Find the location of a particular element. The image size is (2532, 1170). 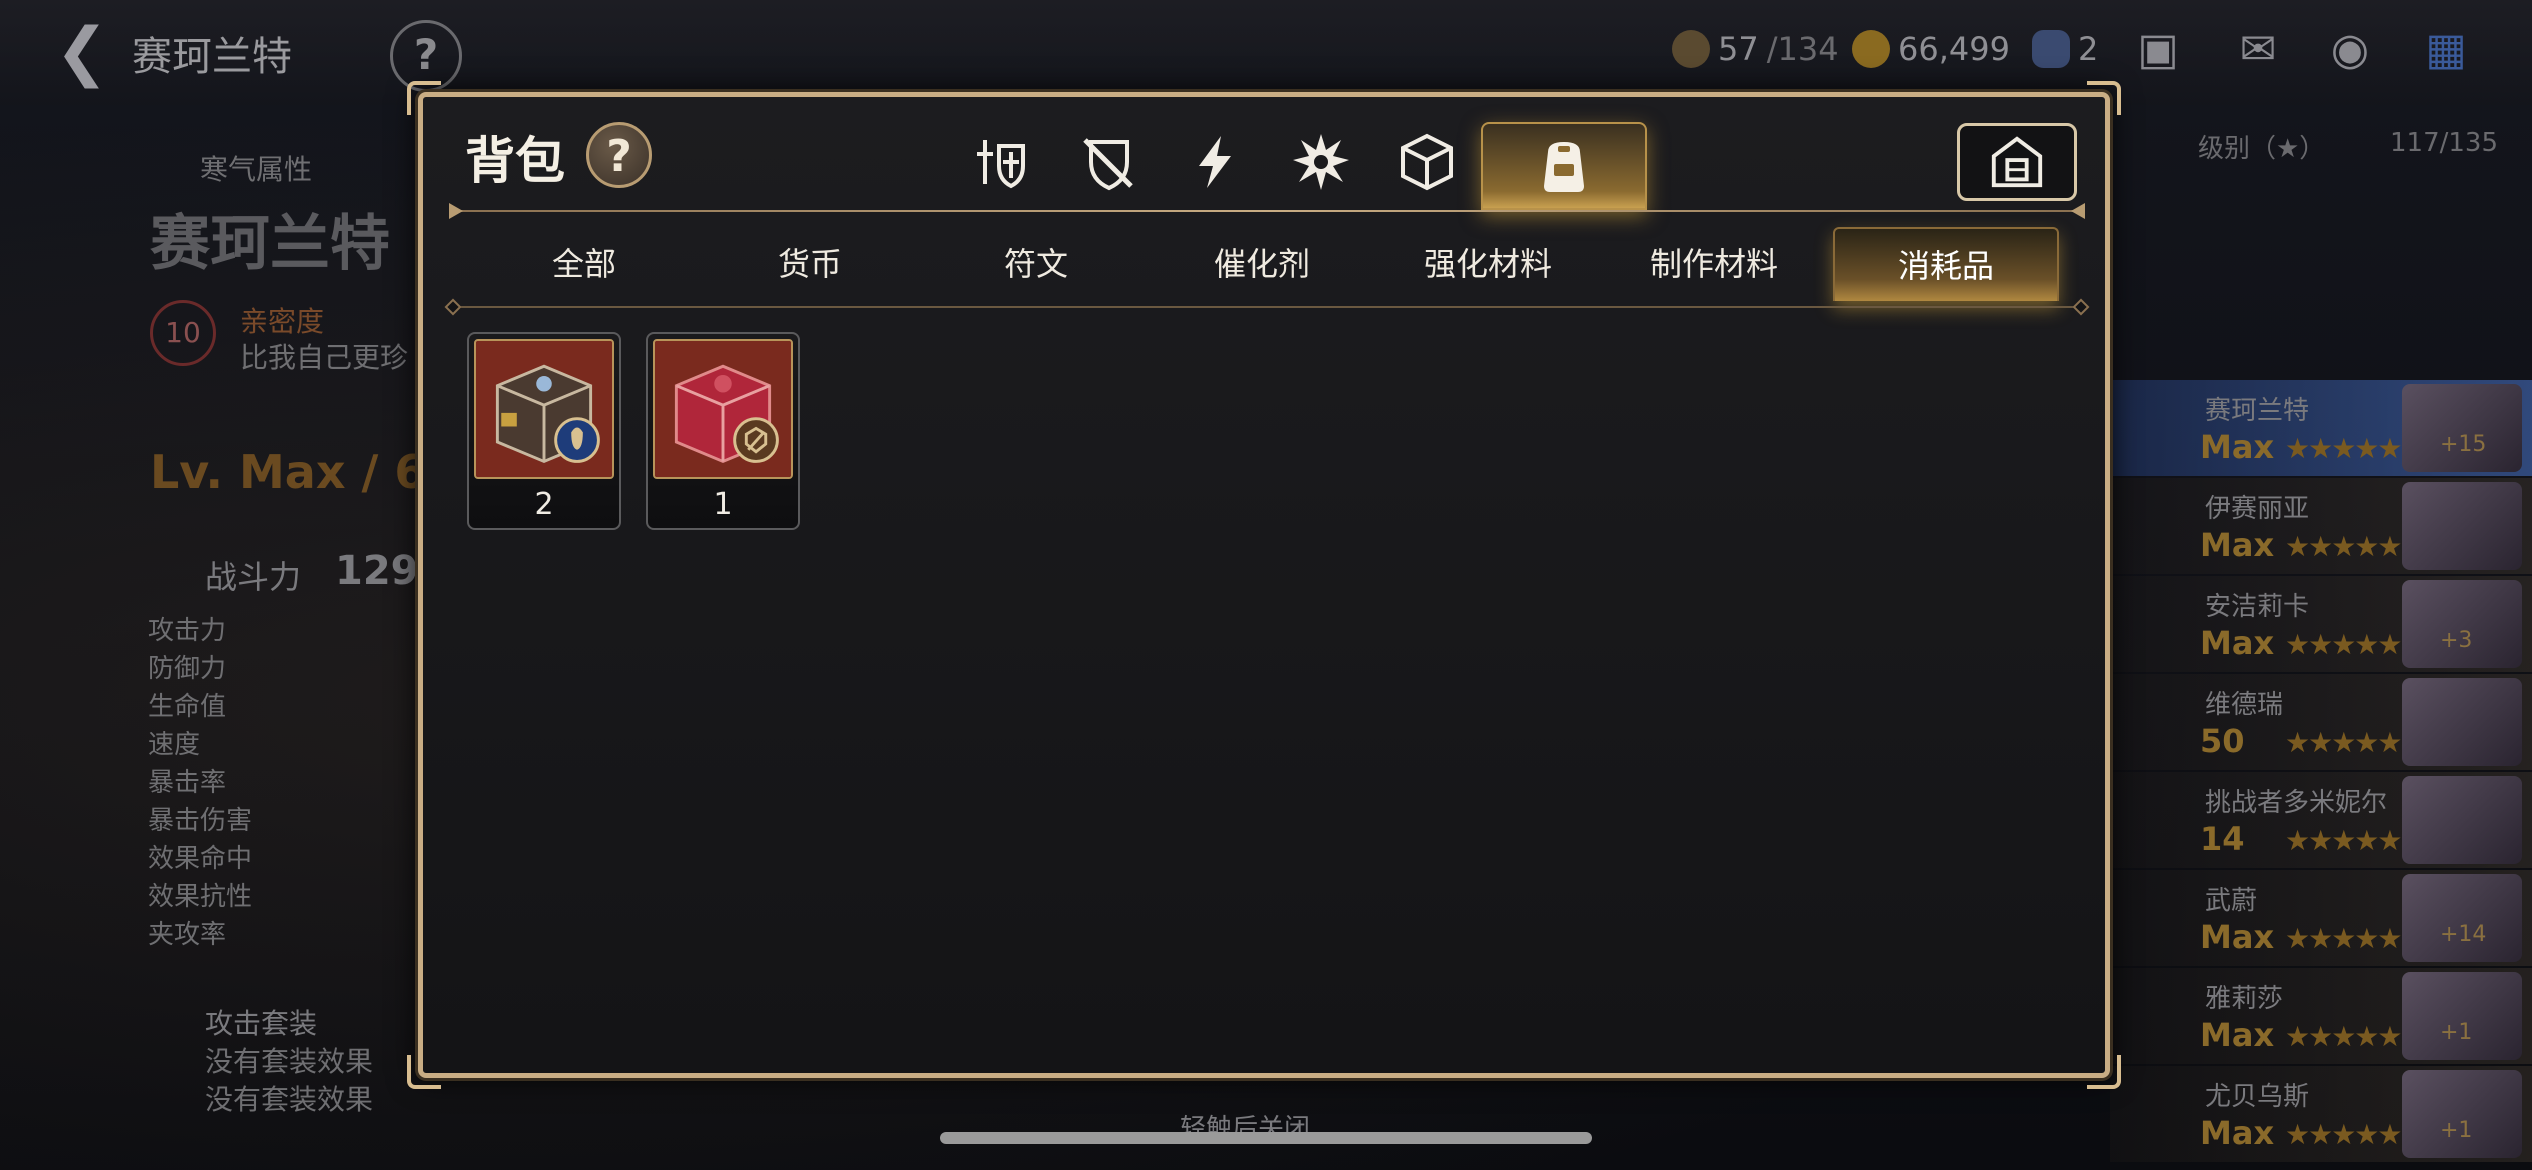

mail-icon: ✉ is located at coordinates (2258, 50).